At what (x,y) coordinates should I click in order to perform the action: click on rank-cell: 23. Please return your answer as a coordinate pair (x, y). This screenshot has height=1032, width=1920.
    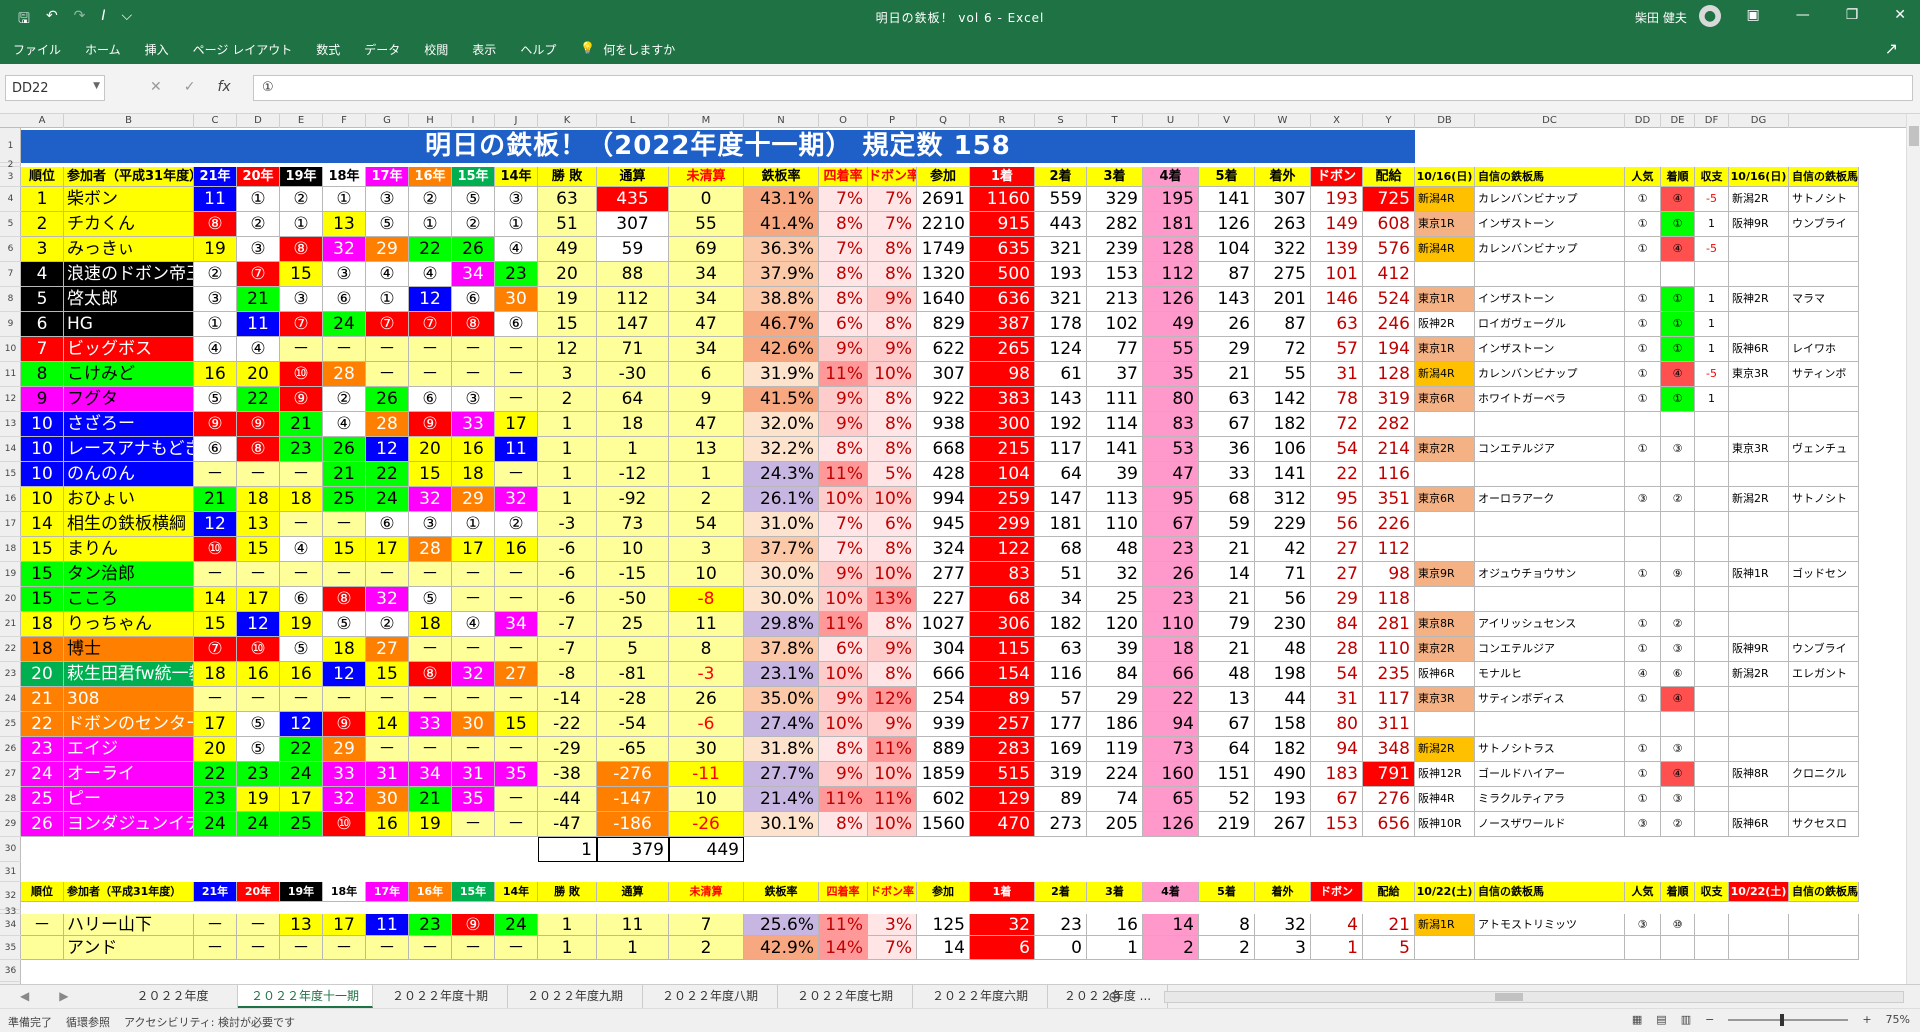
    Looking at the image, I should click on (42, 749).